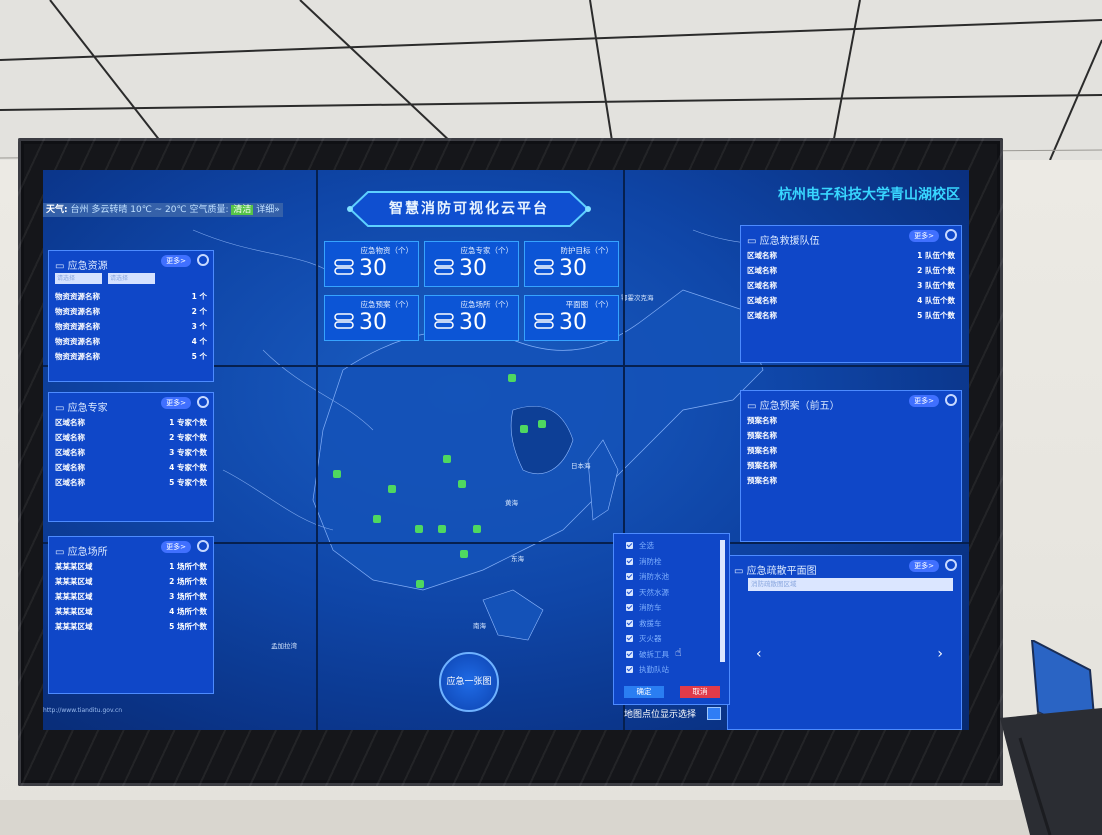  I want to click on list-item: 某某某区域 2 场所个数, so click(131, 581).